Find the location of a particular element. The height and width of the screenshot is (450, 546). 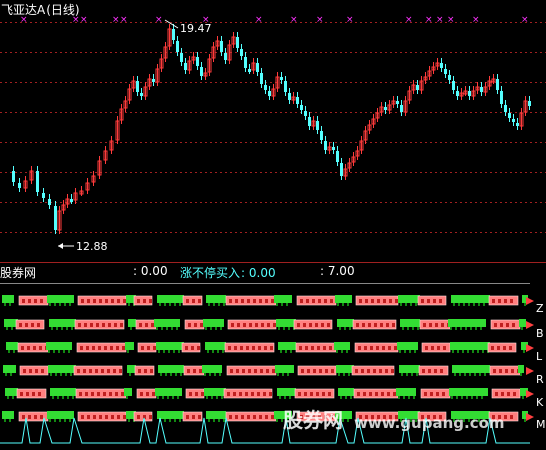

watermark-url: www.gupang.com is located at coordinates (429, 423).